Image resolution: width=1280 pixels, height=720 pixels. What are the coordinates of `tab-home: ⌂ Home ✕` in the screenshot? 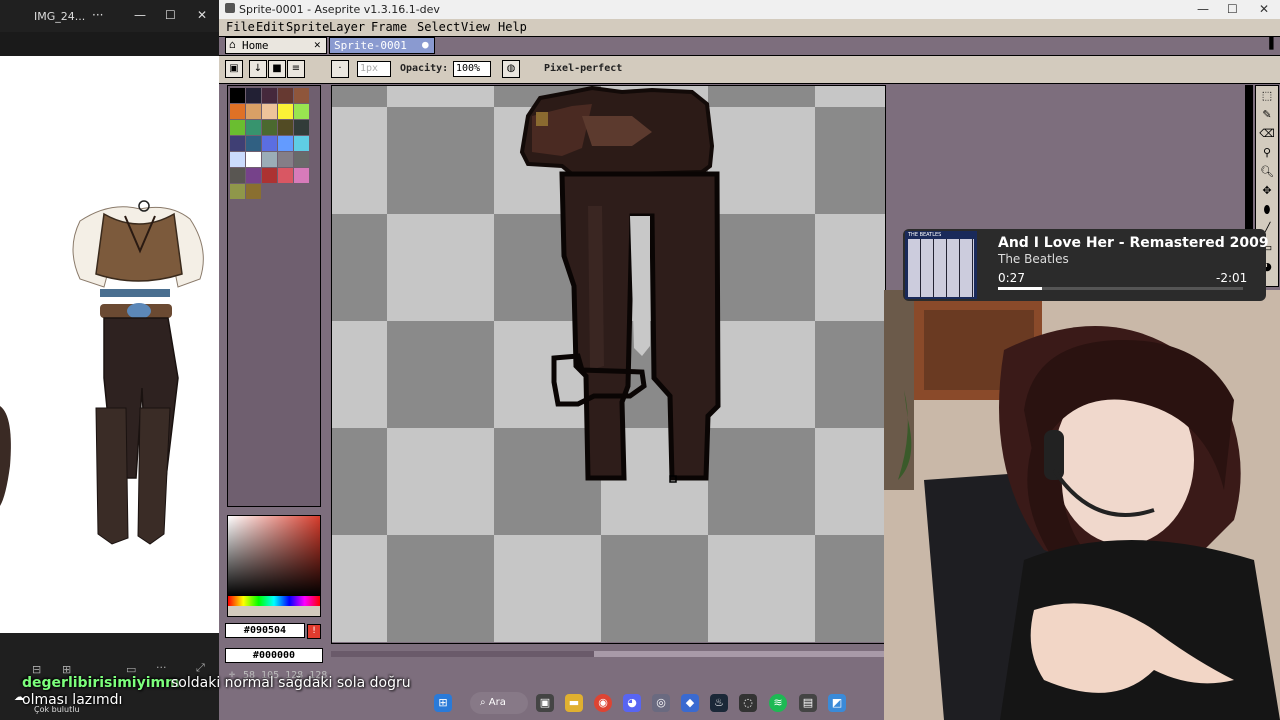 It's located at (276, 45).